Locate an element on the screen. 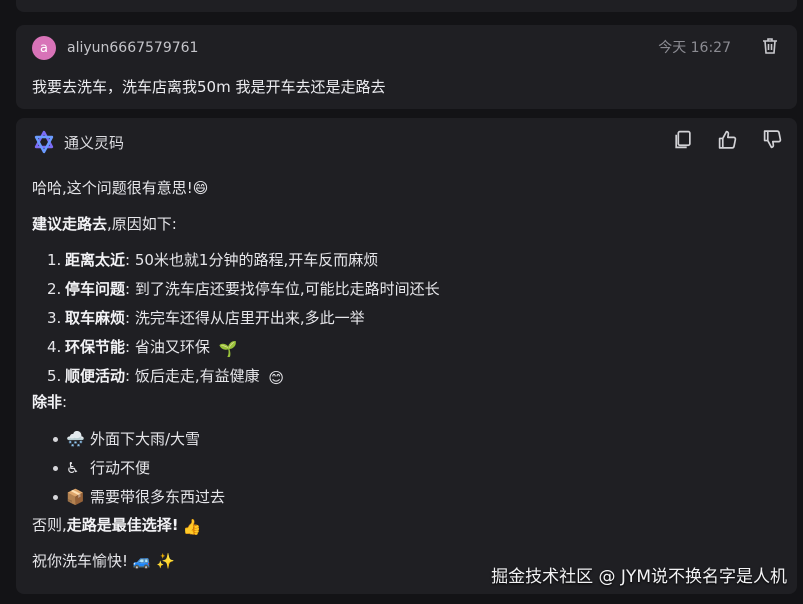  thumbs-down-icon is located at coordinates (772, 139).